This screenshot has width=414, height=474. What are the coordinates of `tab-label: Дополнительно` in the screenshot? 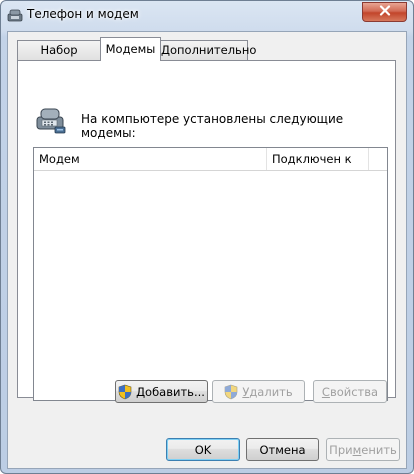 It's located at (209, 50).